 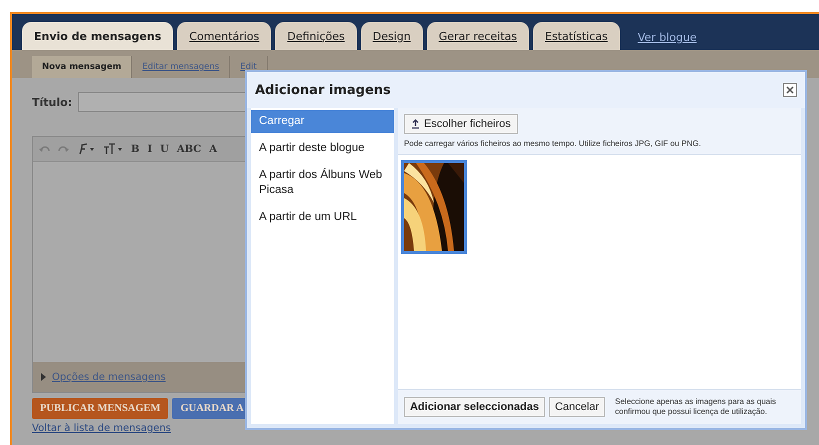 I want to click on dialog-title: Adicionar imagens, so click(x=323, y=90).